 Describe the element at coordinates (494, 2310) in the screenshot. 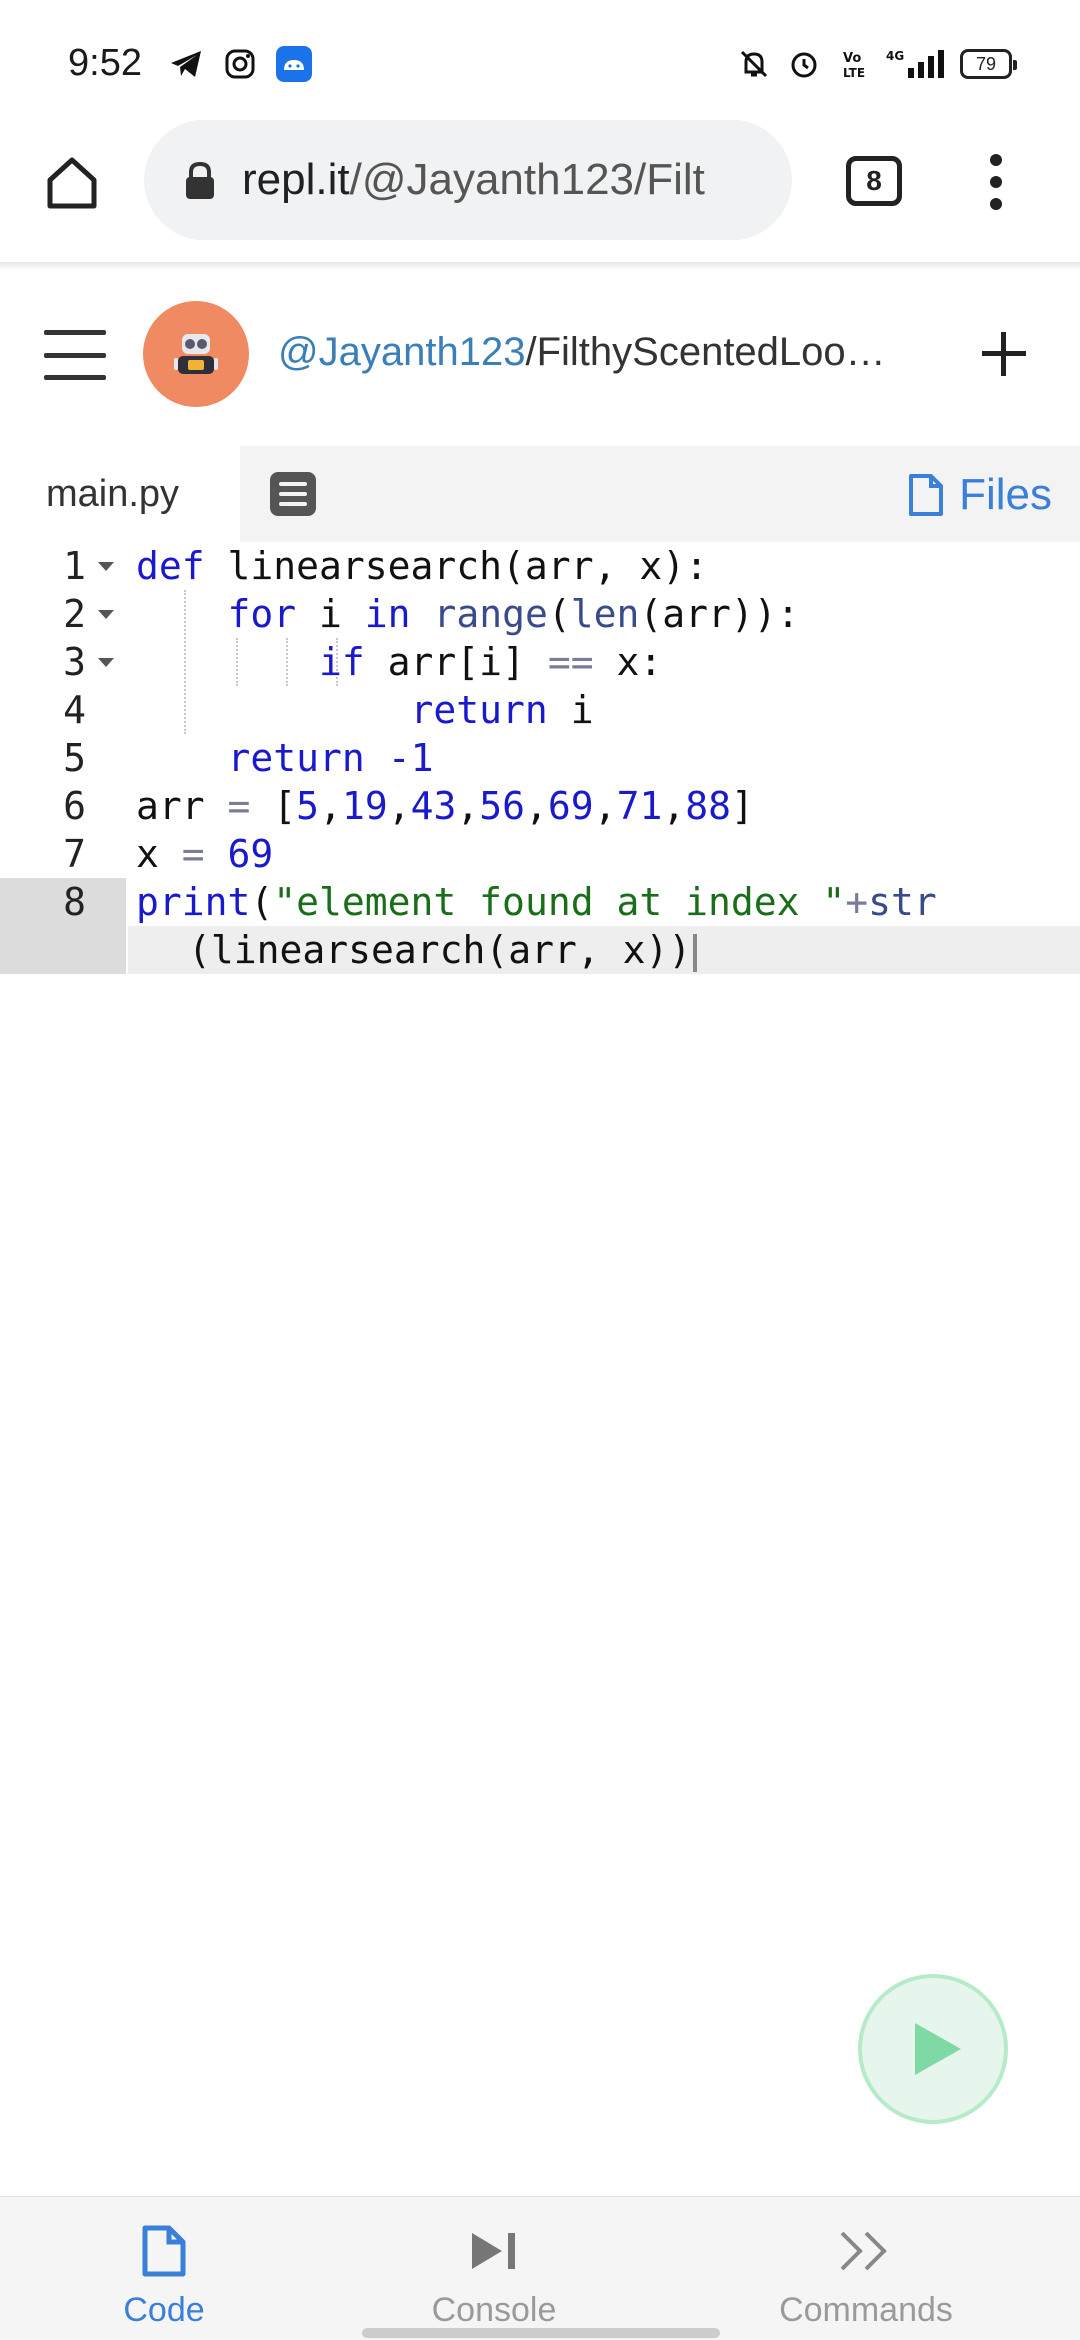

I see `nav-console-label: Console` at that location.